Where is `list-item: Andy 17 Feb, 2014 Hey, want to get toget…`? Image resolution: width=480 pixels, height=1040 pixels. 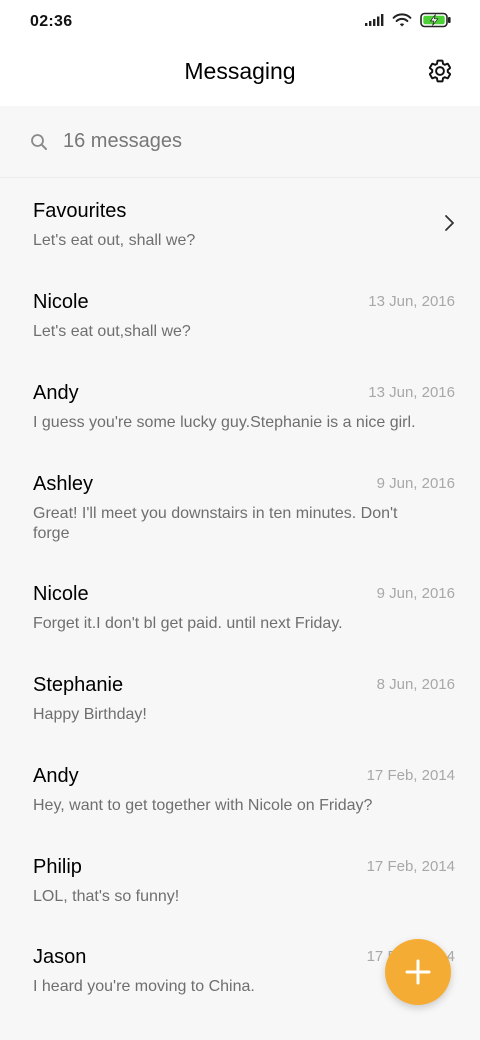
list-item: Andy 17 Feb, 2014 Hey, want to get toget… is located at coordinates (240, 789).